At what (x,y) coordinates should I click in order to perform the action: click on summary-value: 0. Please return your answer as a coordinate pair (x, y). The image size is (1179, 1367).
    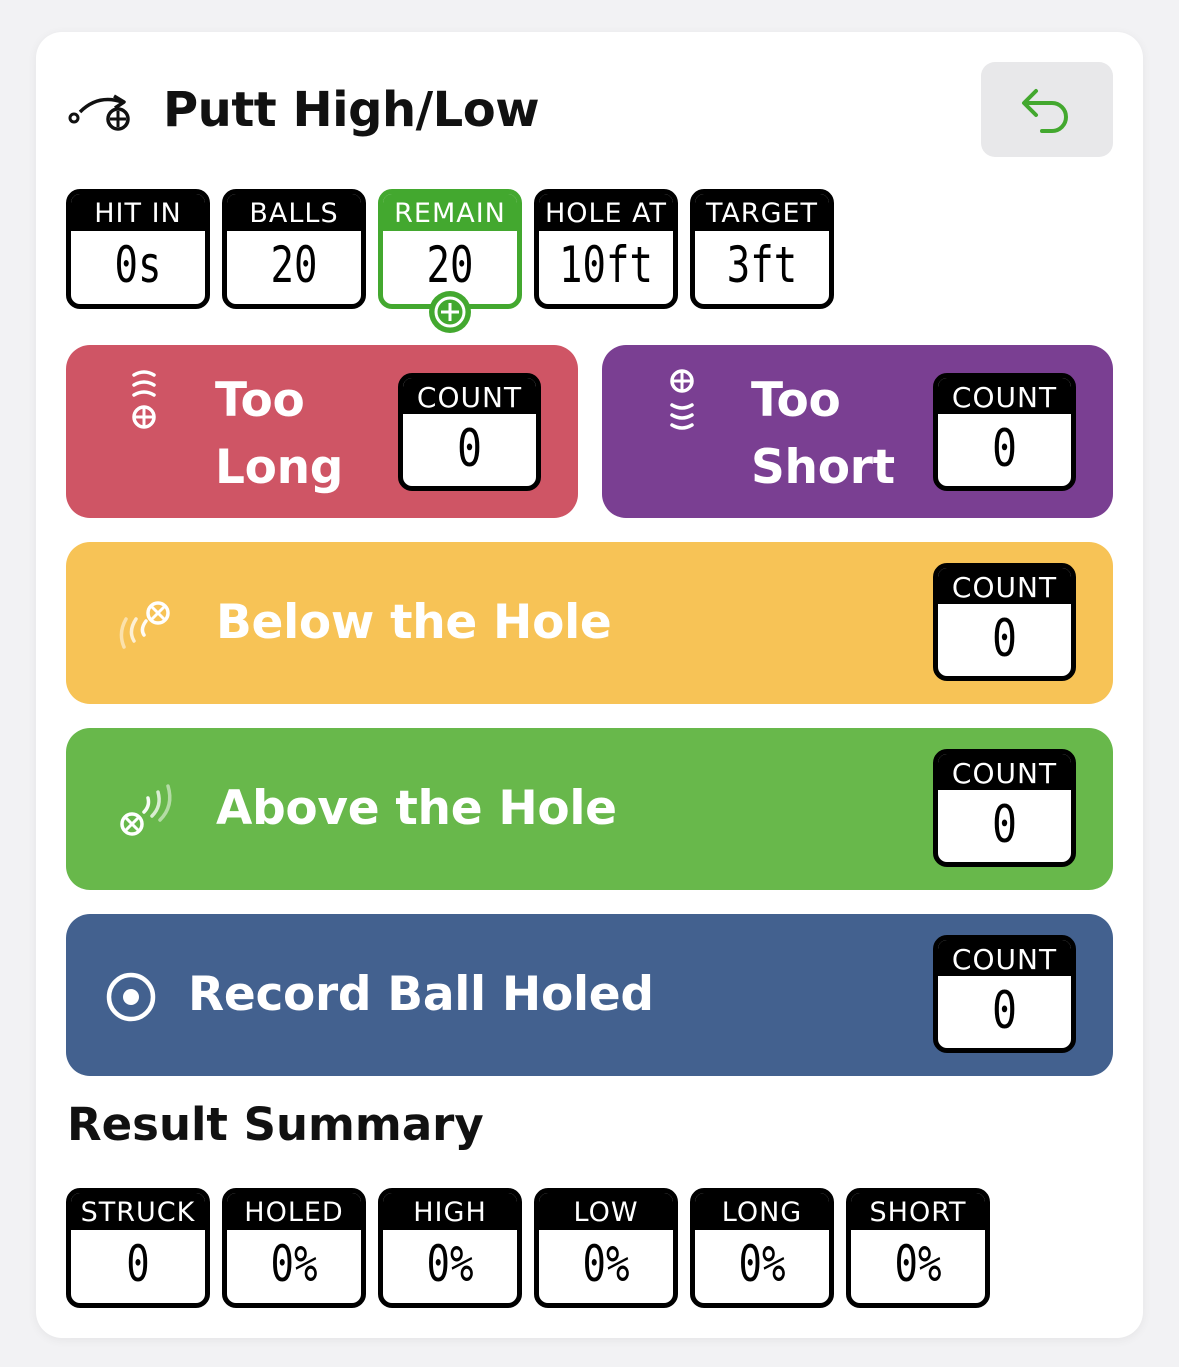
    Looking at the image, I should click on (138, 1264).